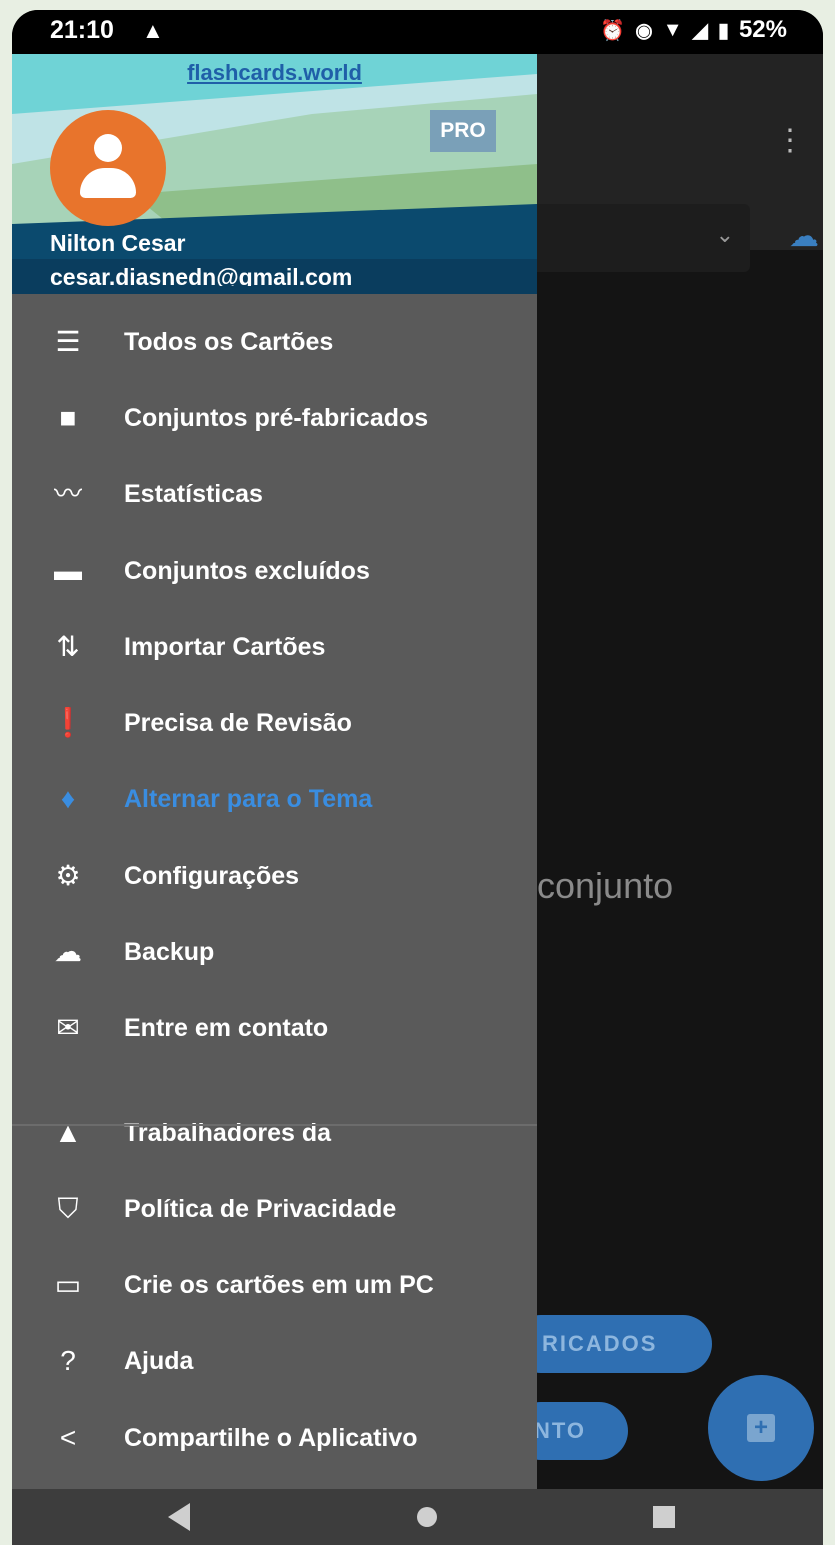 The height and width of the screenshot is (1545, 835). Describe the element at coordinates (68, 1284) in the screenshot. I see `laptop-icon: ▭` at that location.